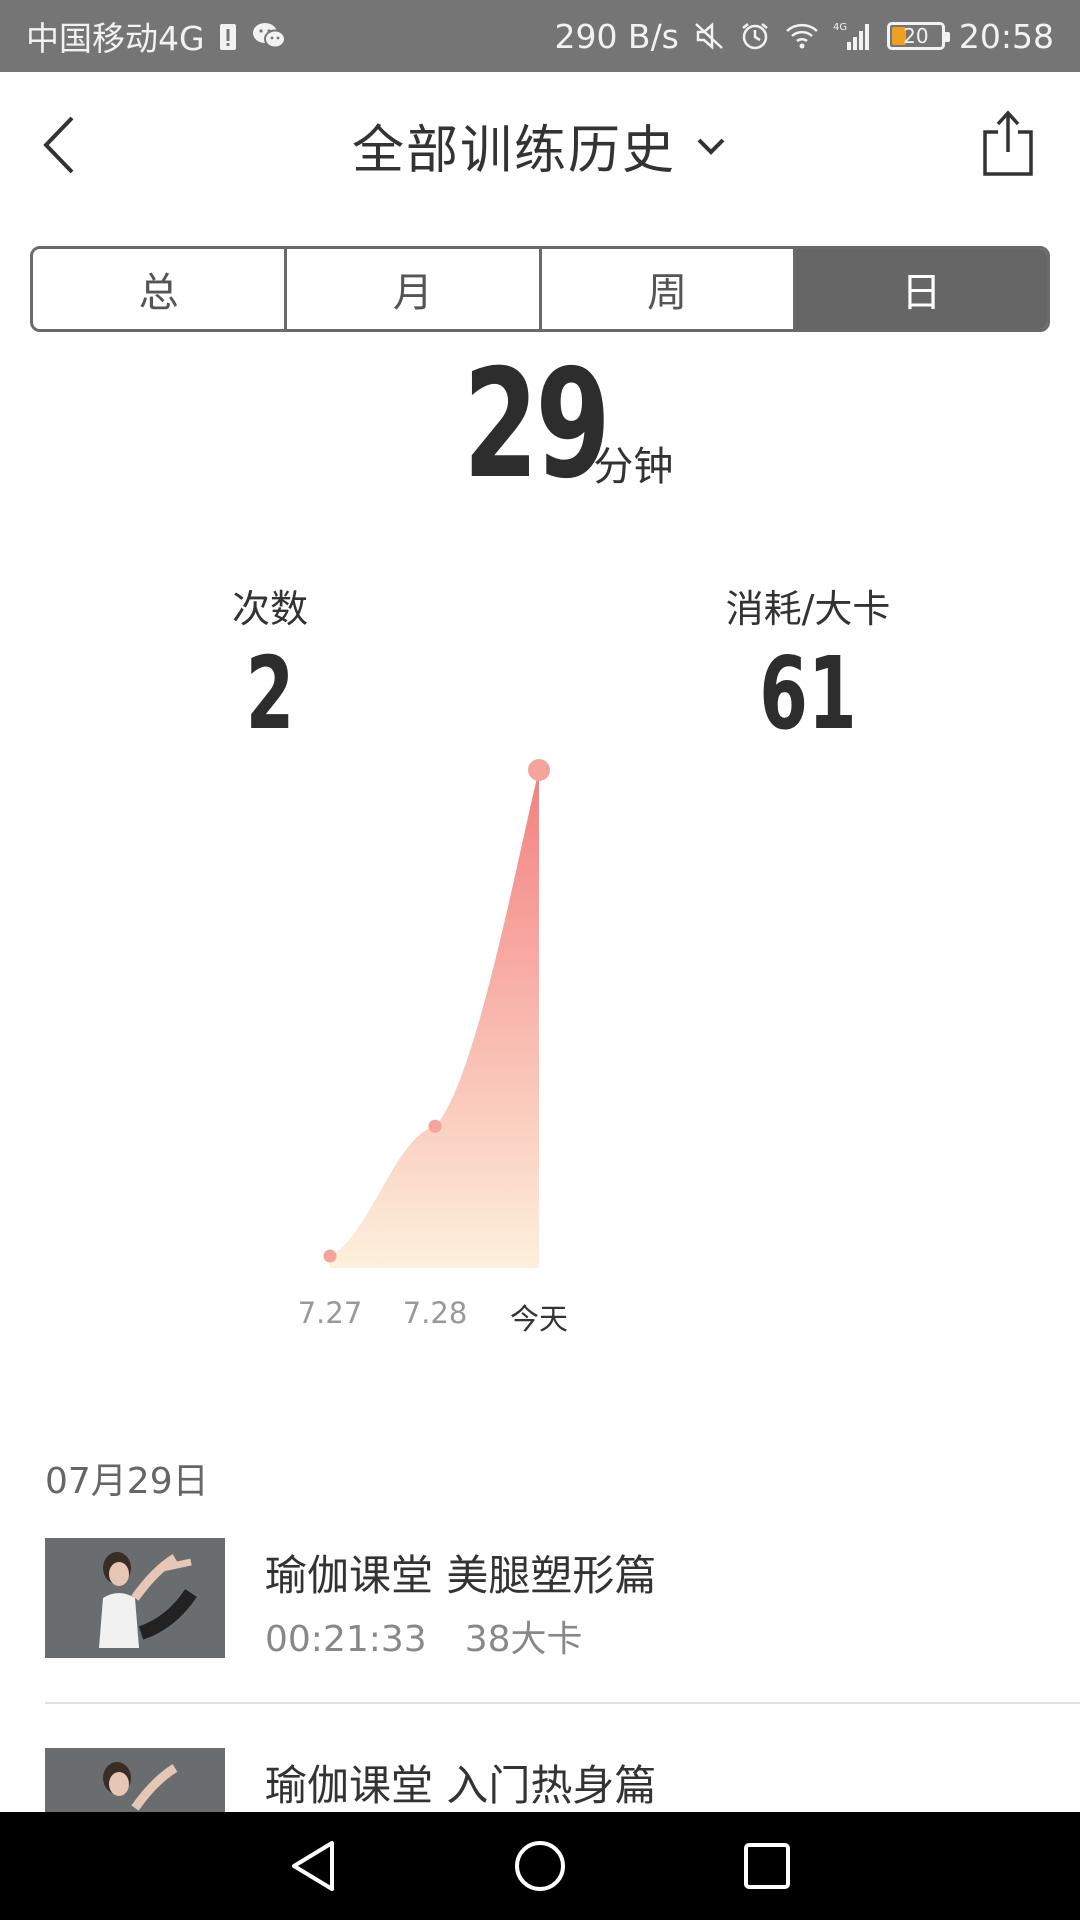 The image size is (1080, 1920). I want to click on count-stat: 次数 2, so click(270, 662).